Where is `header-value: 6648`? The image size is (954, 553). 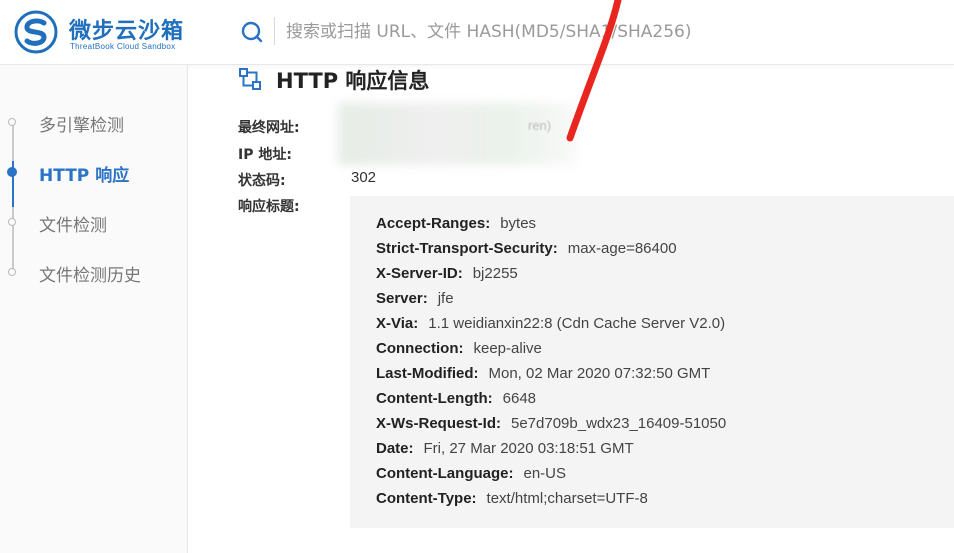 header-value: 6648 is located at coordinates (519, 398).